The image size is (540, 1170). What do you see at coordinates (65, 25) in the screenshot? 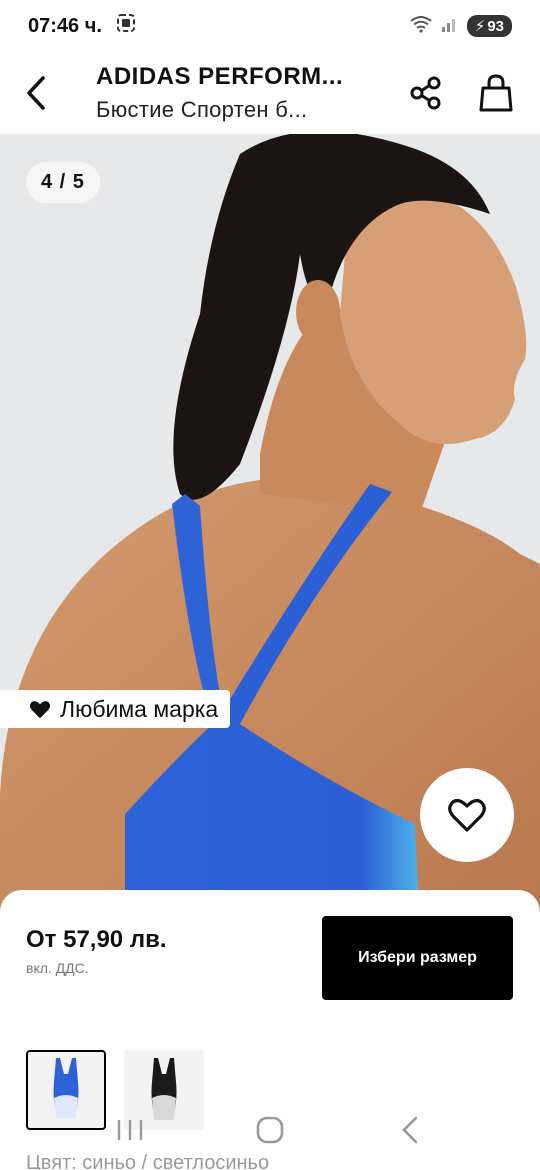
I see `status-time: 07:46 ч.` at bounding box center [65, 25].